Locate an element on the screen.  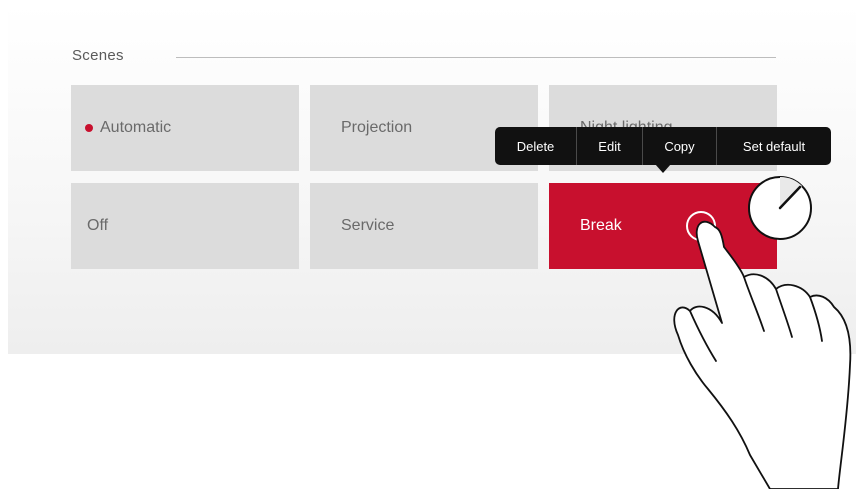
section-divider is located at coordinates (476, 57).